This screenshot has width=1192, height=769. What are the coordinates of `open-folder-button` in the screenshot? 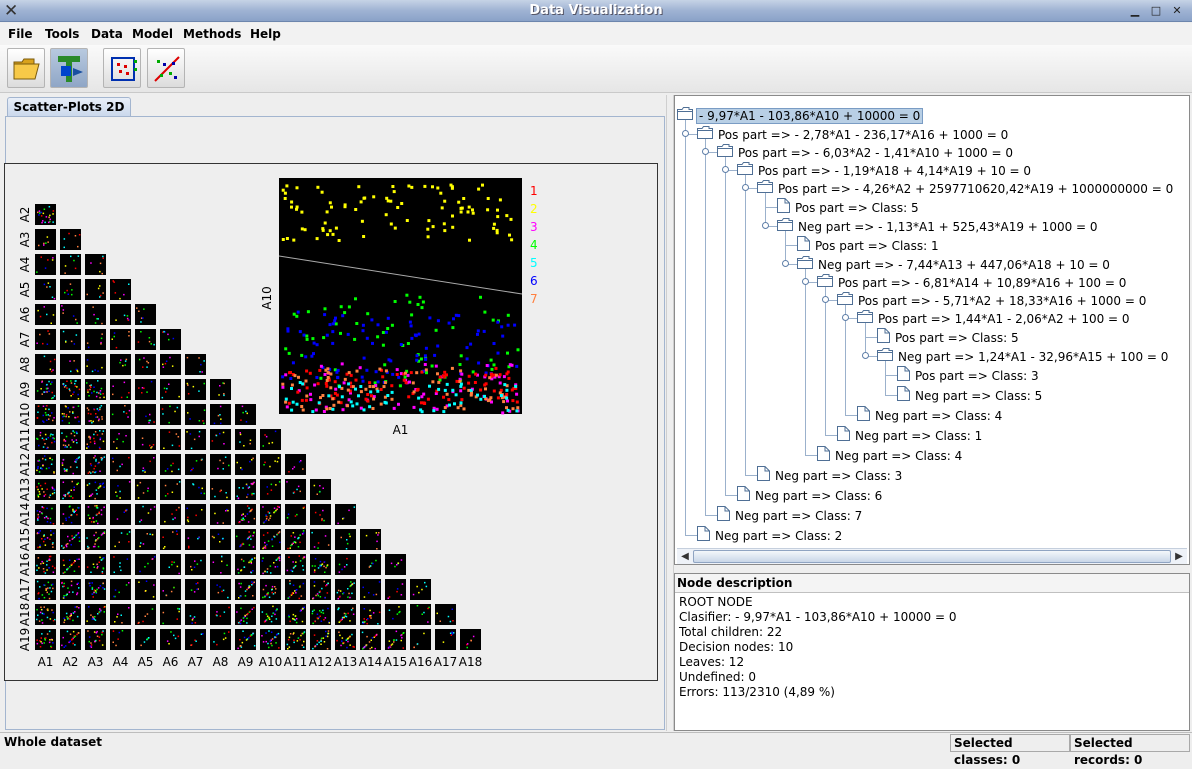 It's located at (26, 68).